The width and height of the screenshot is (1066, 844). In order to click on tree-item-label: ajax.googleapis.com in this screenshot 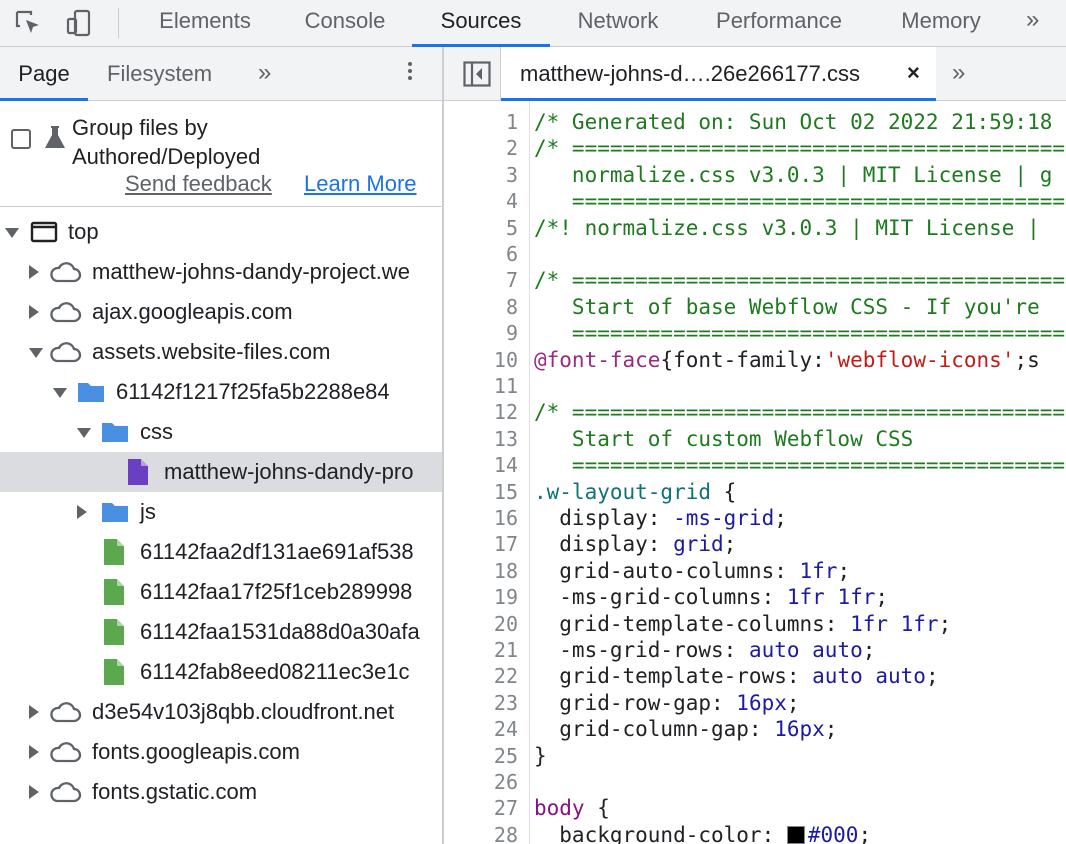, I will do `click(192, 311)`.